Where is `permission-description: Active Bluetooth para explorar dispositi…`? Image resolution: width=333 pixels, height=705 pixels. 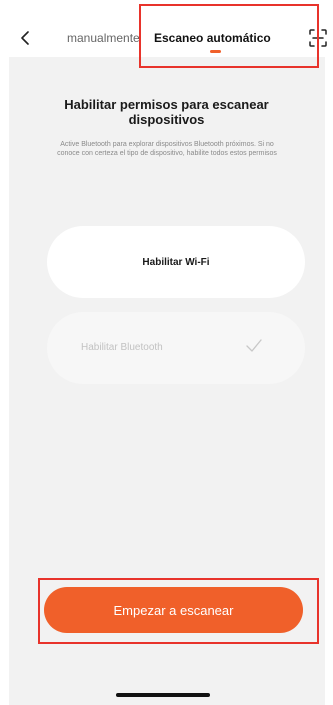 permission-description: Active Bluetooth para explorar dispositi… is located at coordinates (167, 149).